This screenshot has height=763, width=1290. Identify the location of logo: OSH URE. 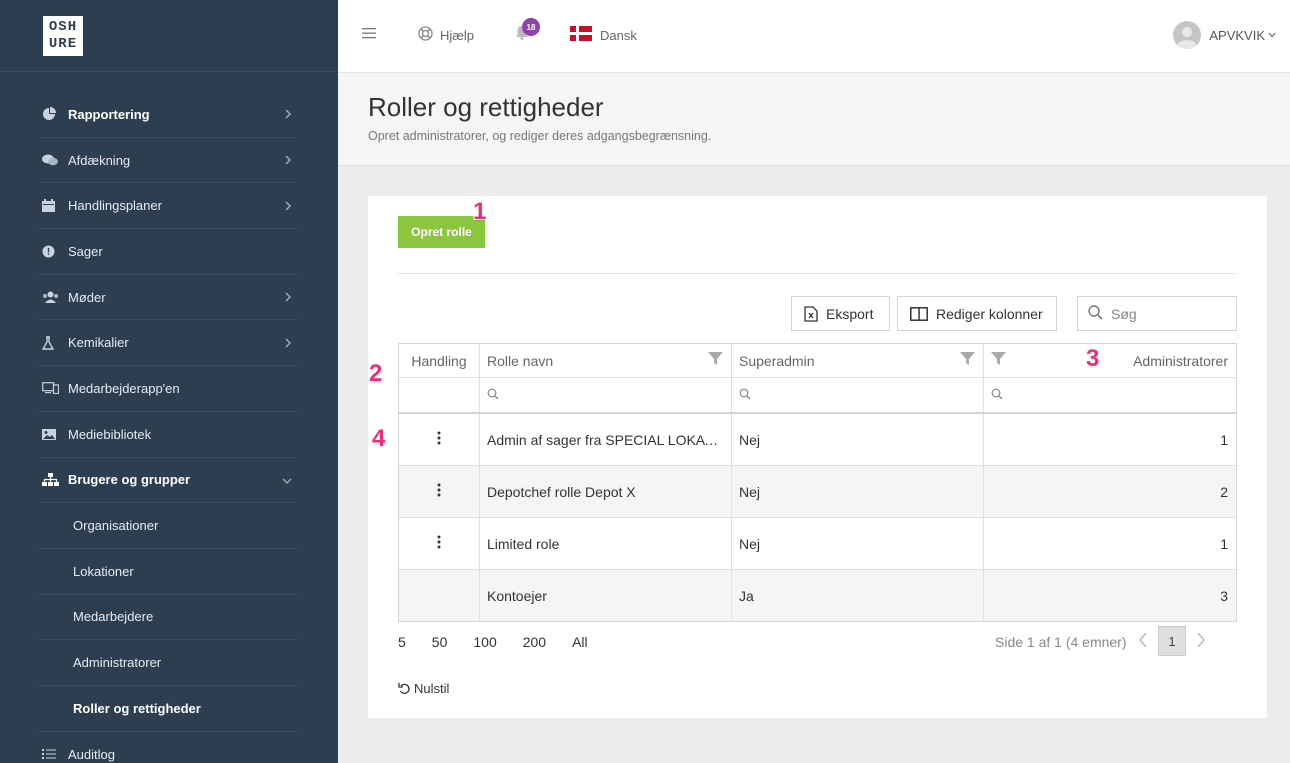
(63, 35).